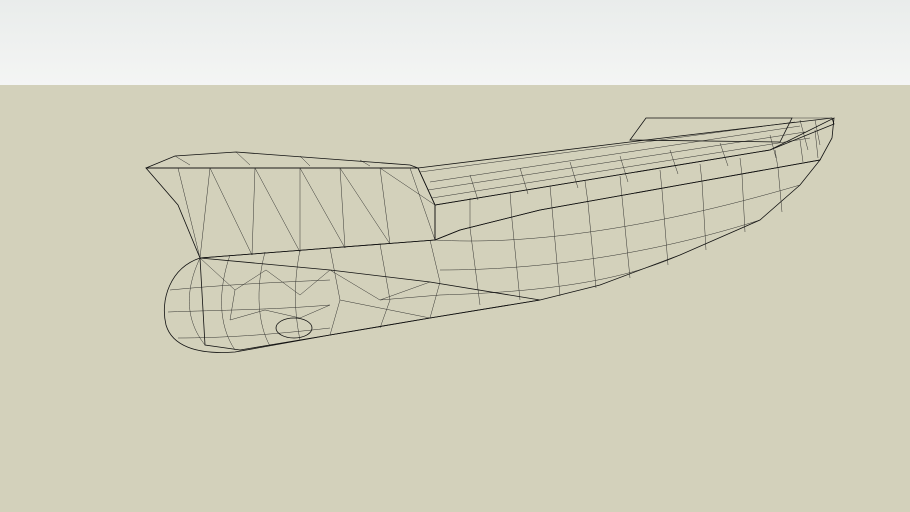  Describe the element at coordinates (290, 213) in the screenshot. I see `forecastle-bulwark` at that location.